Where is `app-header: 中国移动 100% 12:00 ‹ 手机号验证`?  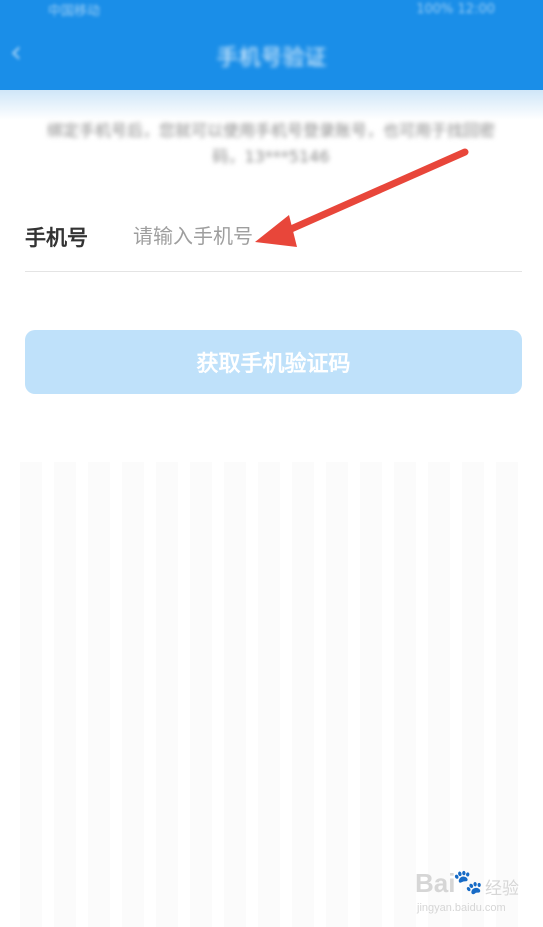
app-header: 中国移动 100% 12:00 ‹ 手机号验证 is located at coordinates (271, 47).